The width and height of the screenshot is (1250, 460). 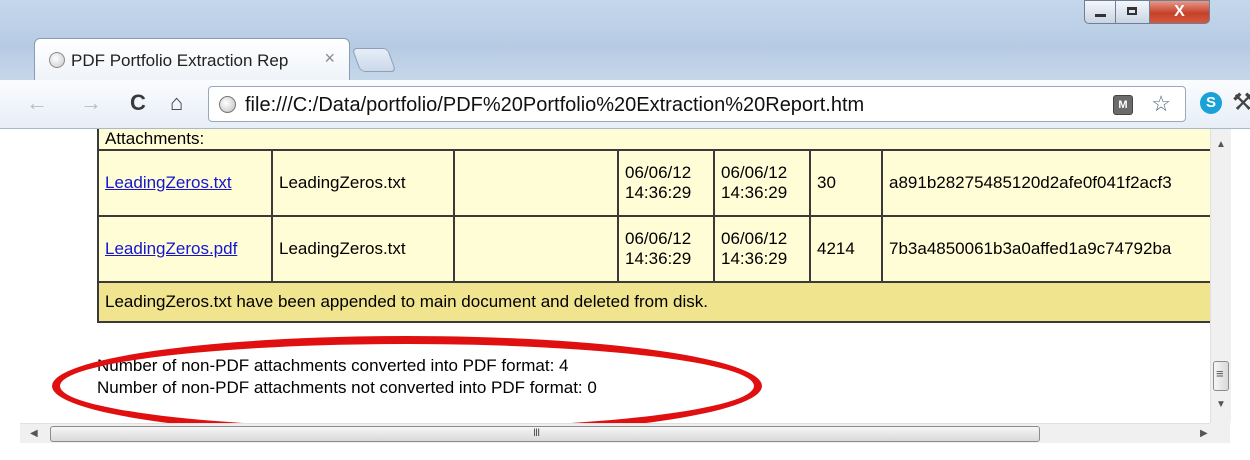 What do you see at coordinates (625, 451) in the screenshot?
I see `window-bottom-border` at bounding box center [625, 451].